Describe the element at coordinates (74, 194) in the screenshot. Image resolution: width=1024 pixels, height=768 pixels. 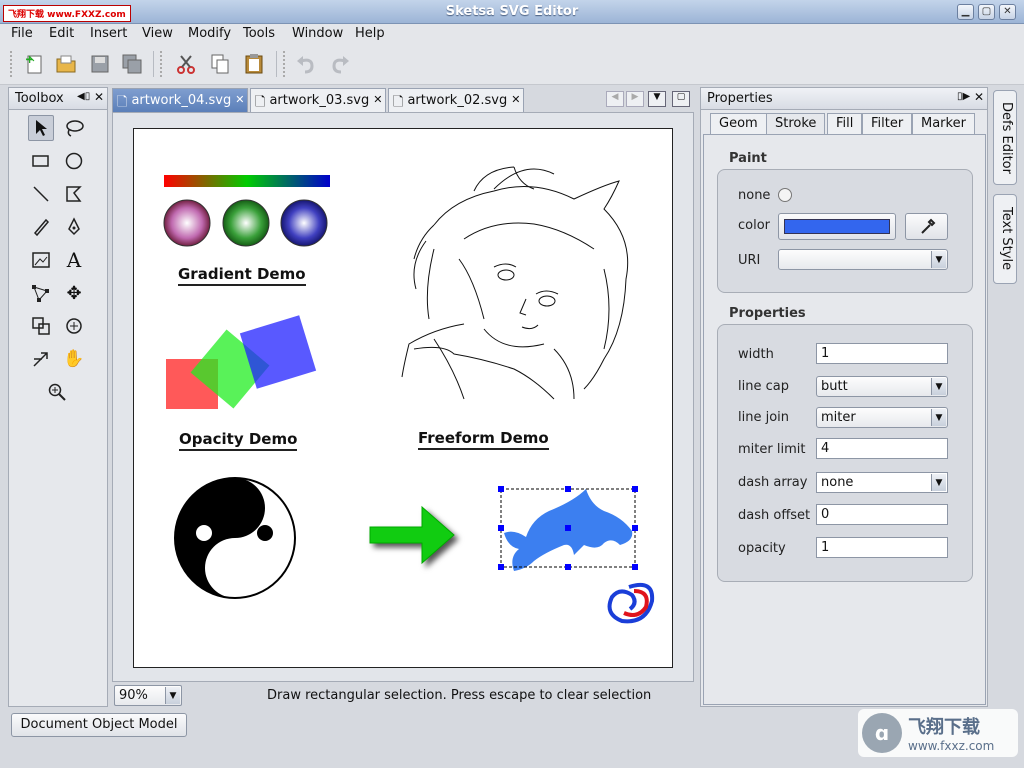
I see `polygon-tool-icon` at that location.